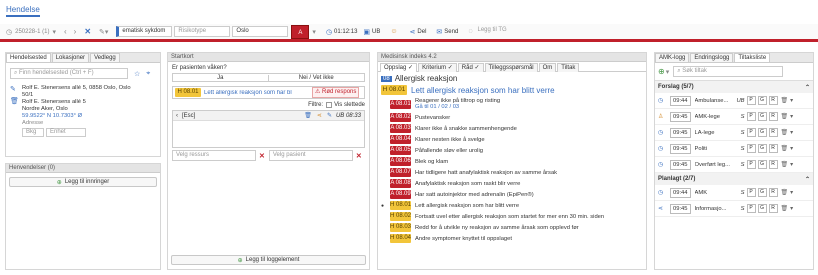  Describe the element at coordinates (317, 78) in the screenshot. I see `answer-no: Nei / Vet ikke` at that location.